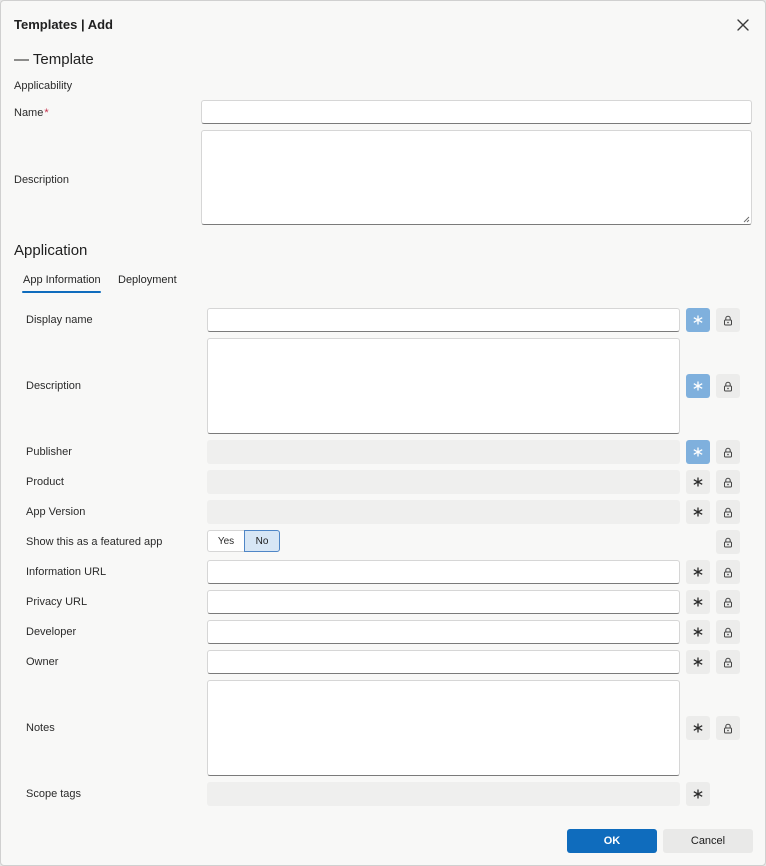  What do you see at coordinates (746, 219) in the screenshot?
I see `resize-handle-icon` at bounding box center [746, 219].